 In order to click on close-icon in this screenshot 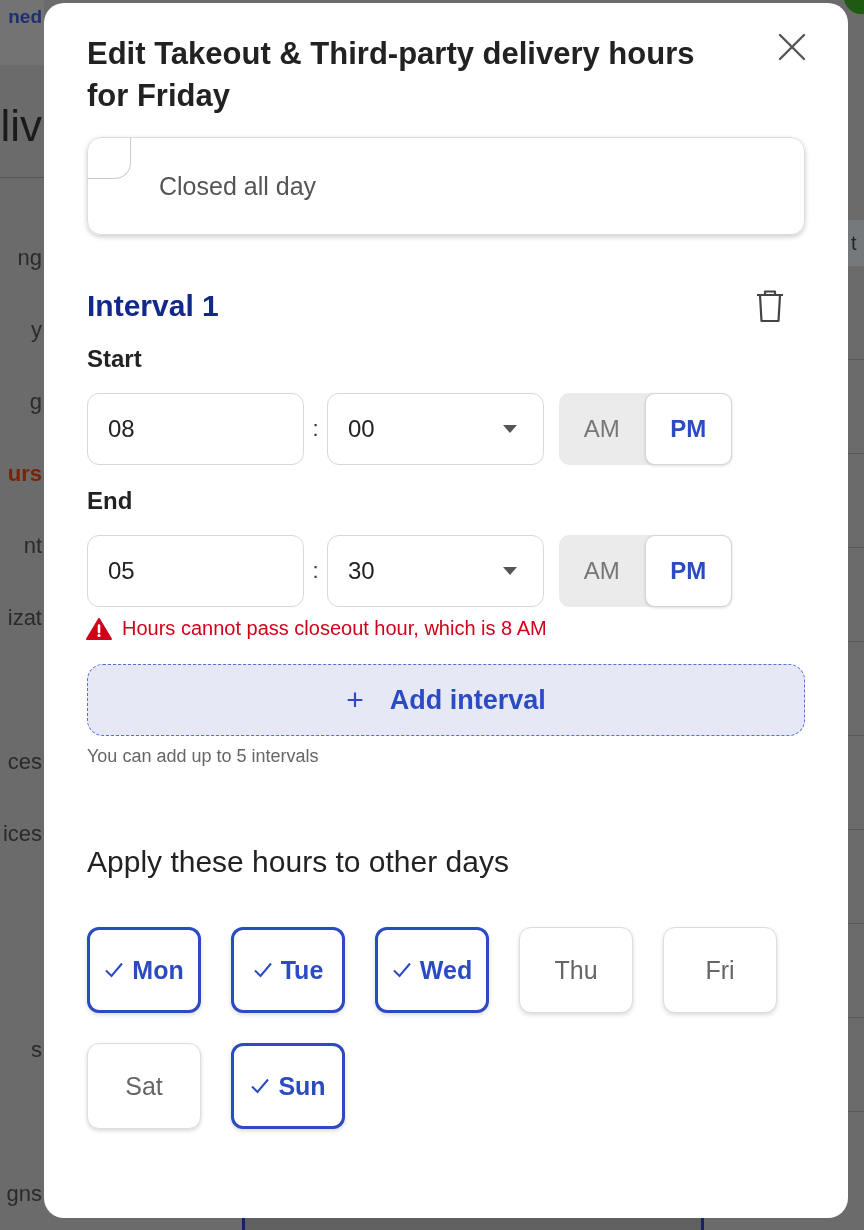, I will do `click(792, 47)`.